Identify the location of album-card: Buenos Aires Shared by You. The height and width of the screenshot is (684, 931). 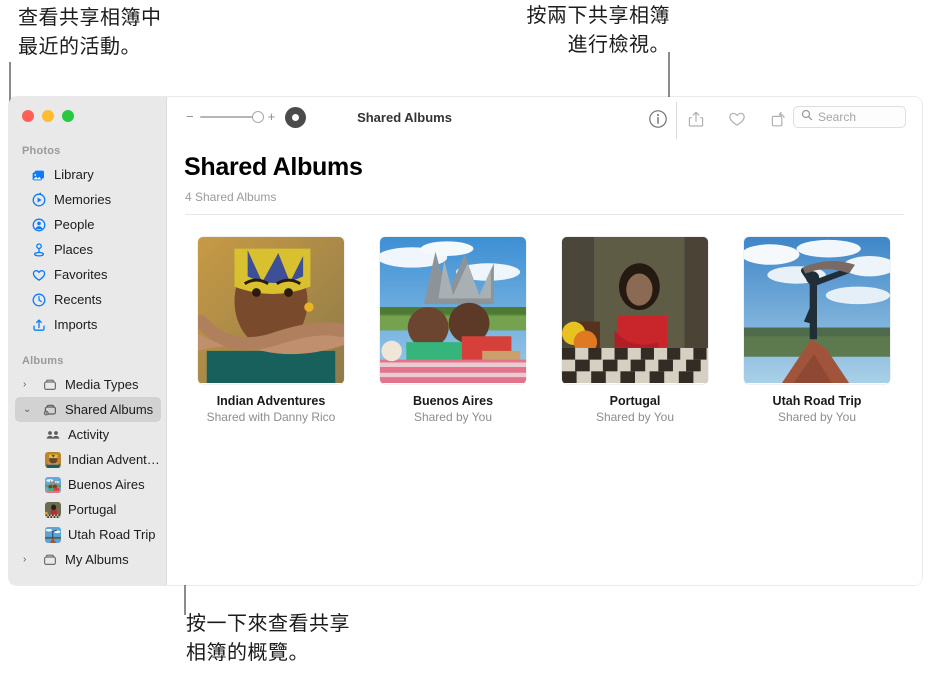
(453, 330).